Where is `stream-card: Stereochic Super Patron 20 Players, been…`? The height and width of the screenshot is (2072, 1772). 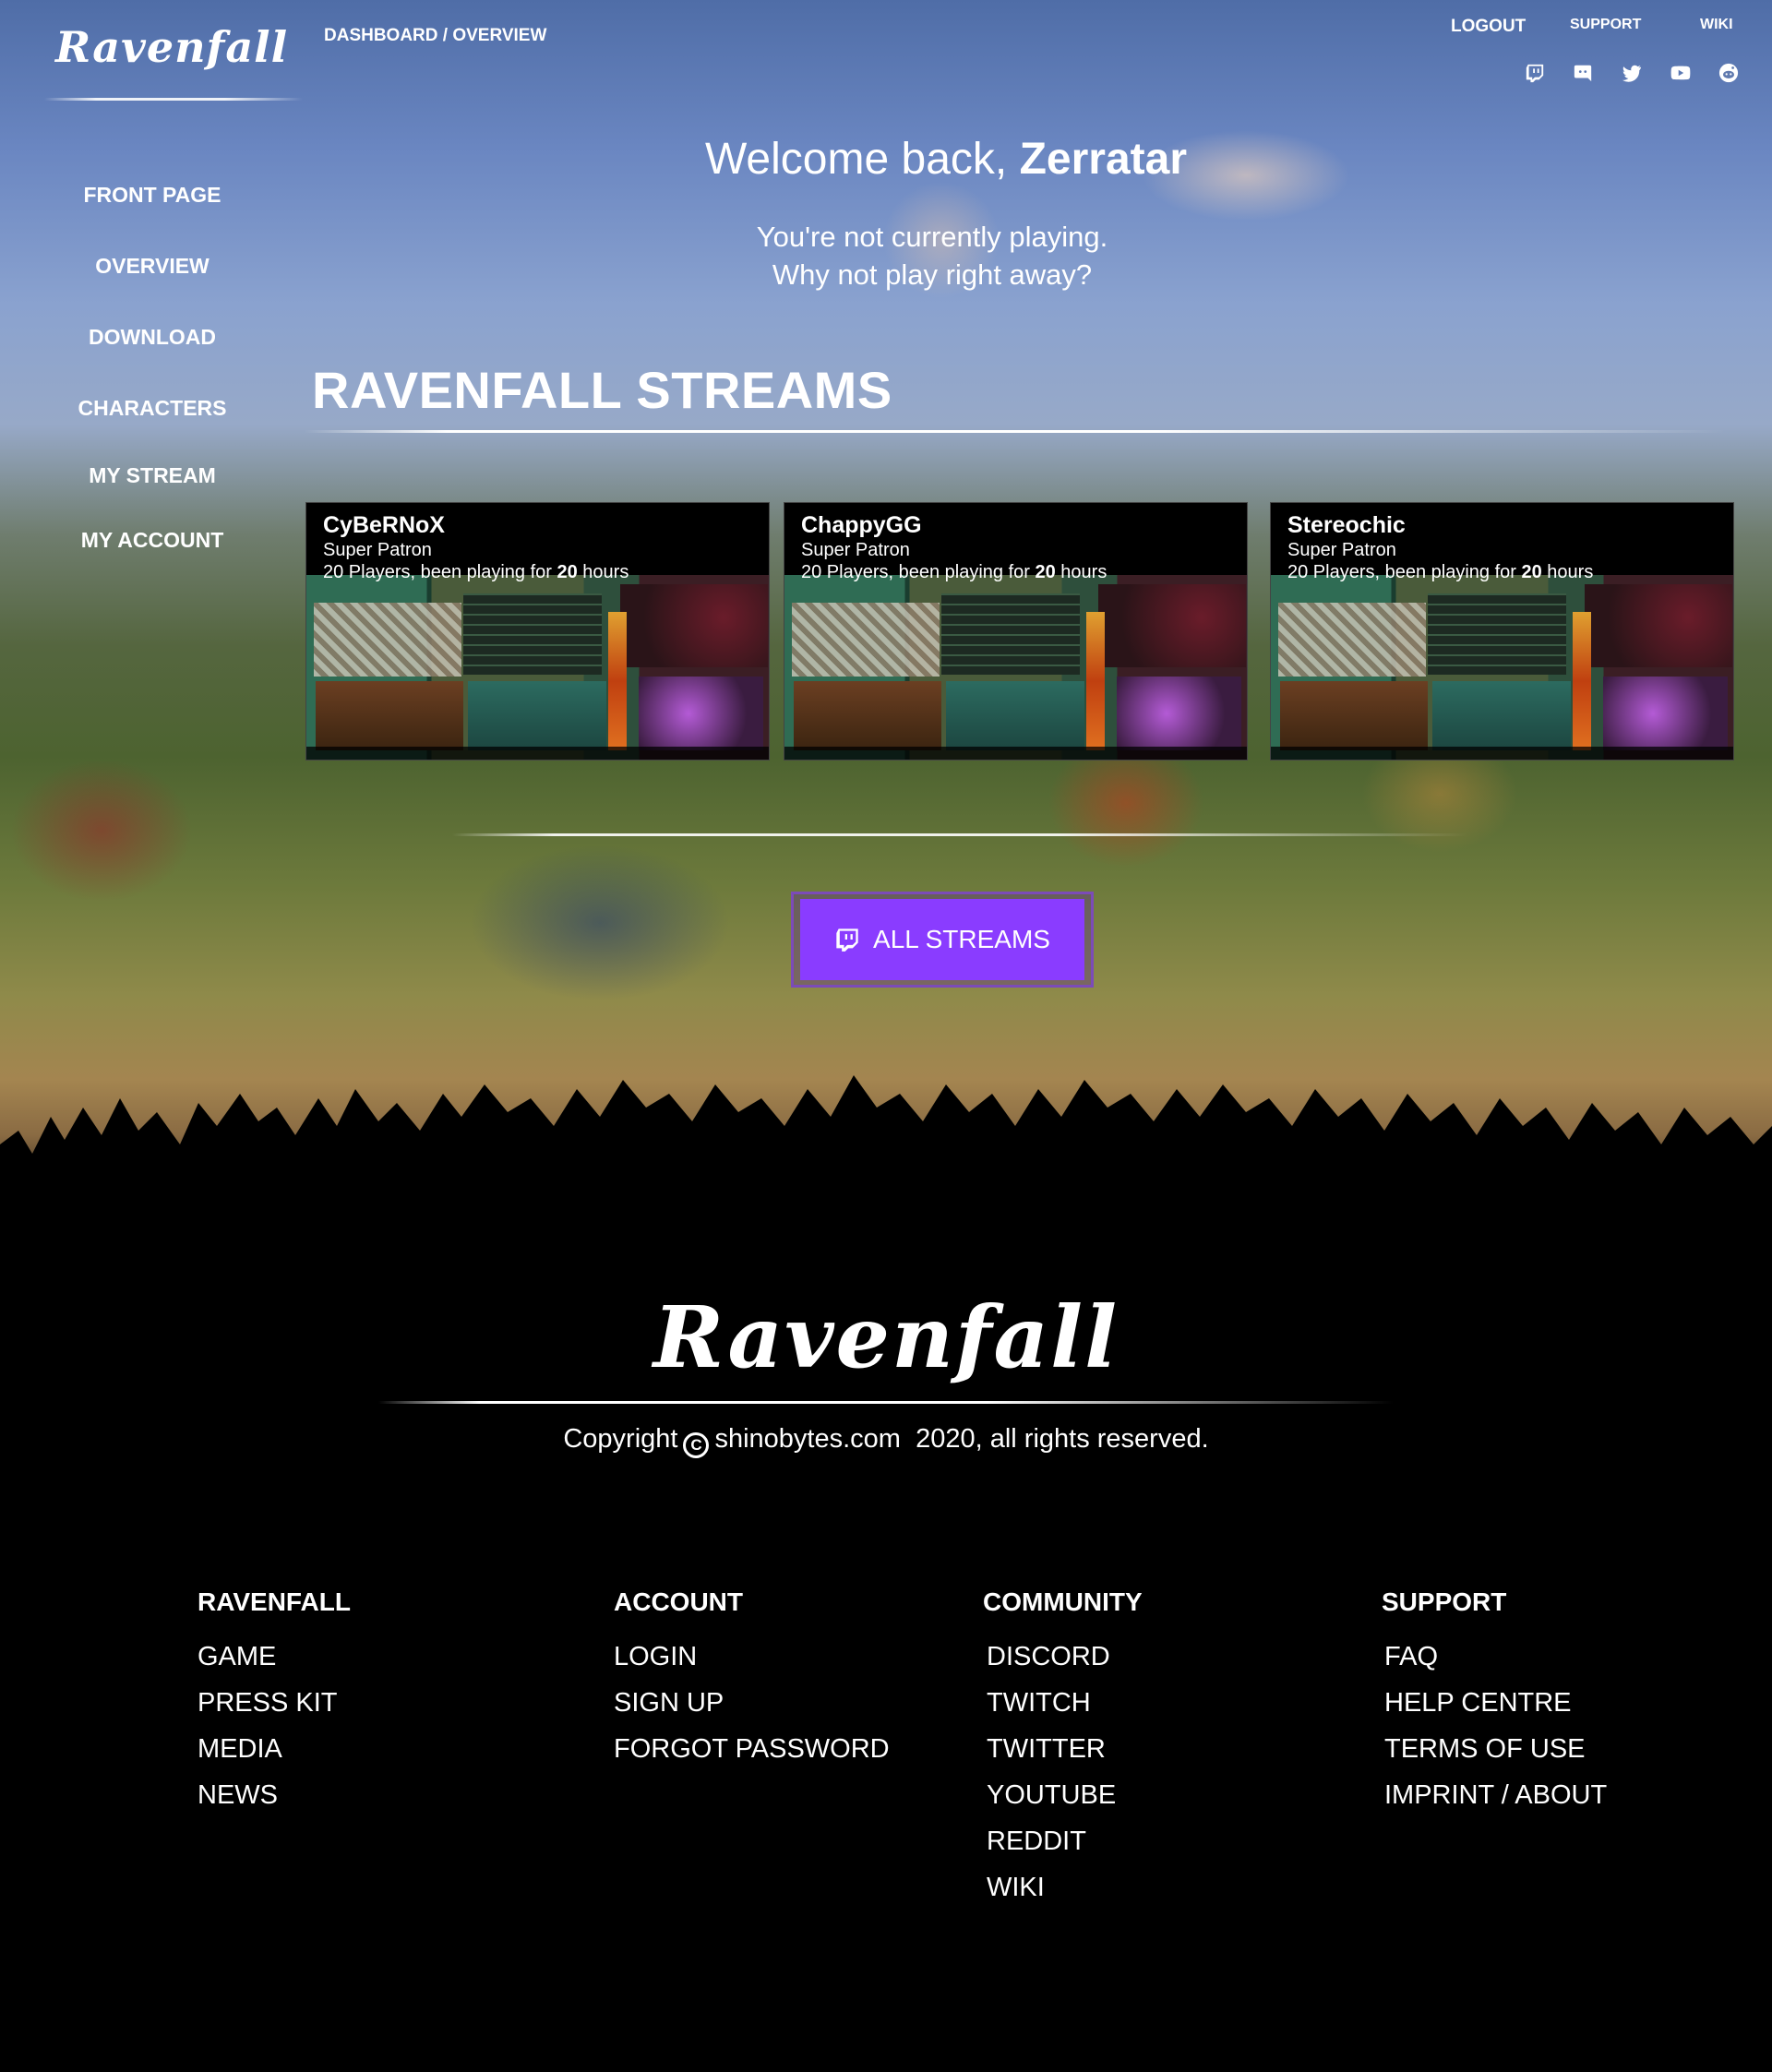 stream-card: Stereochic Super Patron 20 Players, been… is located at coordinates (1502, 631).